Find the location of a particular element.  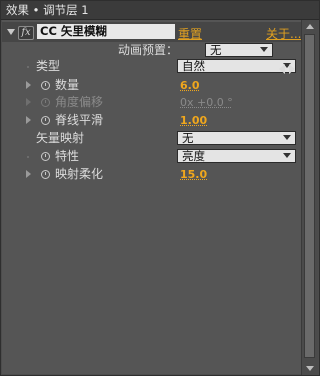

type-value: 自然 is located at coordinates (193, 66).